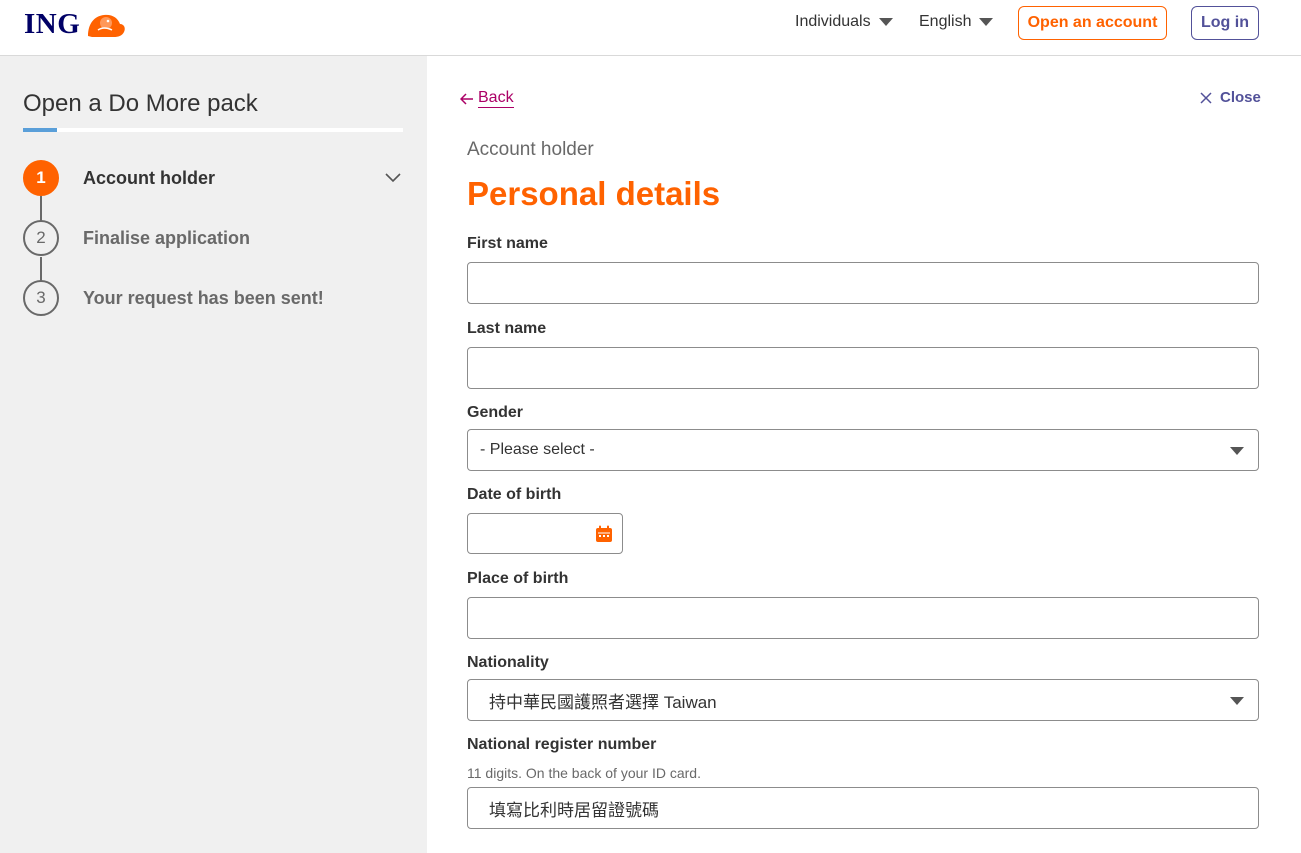  I want to click on progress-bar-fill, so click(40, 130).